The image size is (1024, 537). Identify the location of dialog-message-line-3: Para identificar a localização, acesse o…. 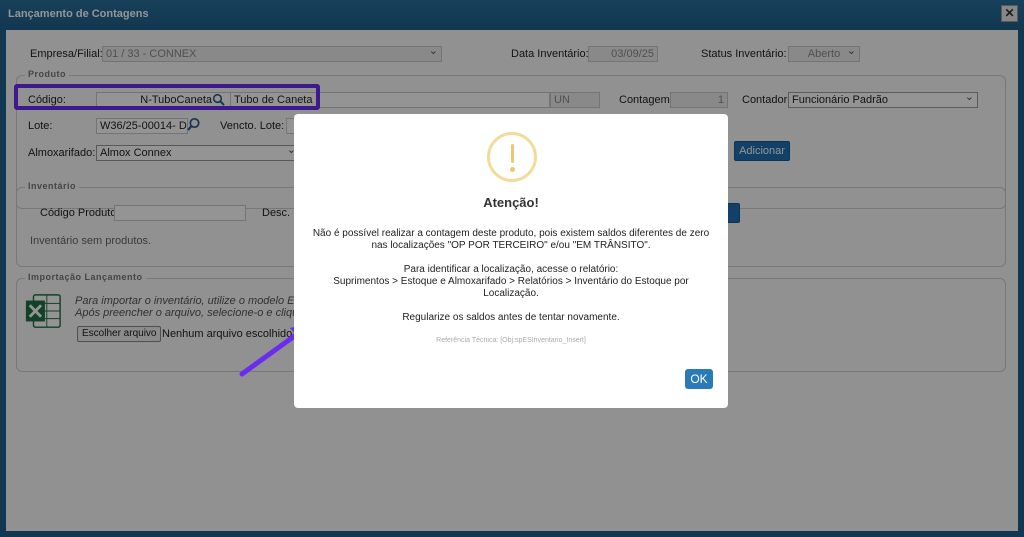
(511, 269).